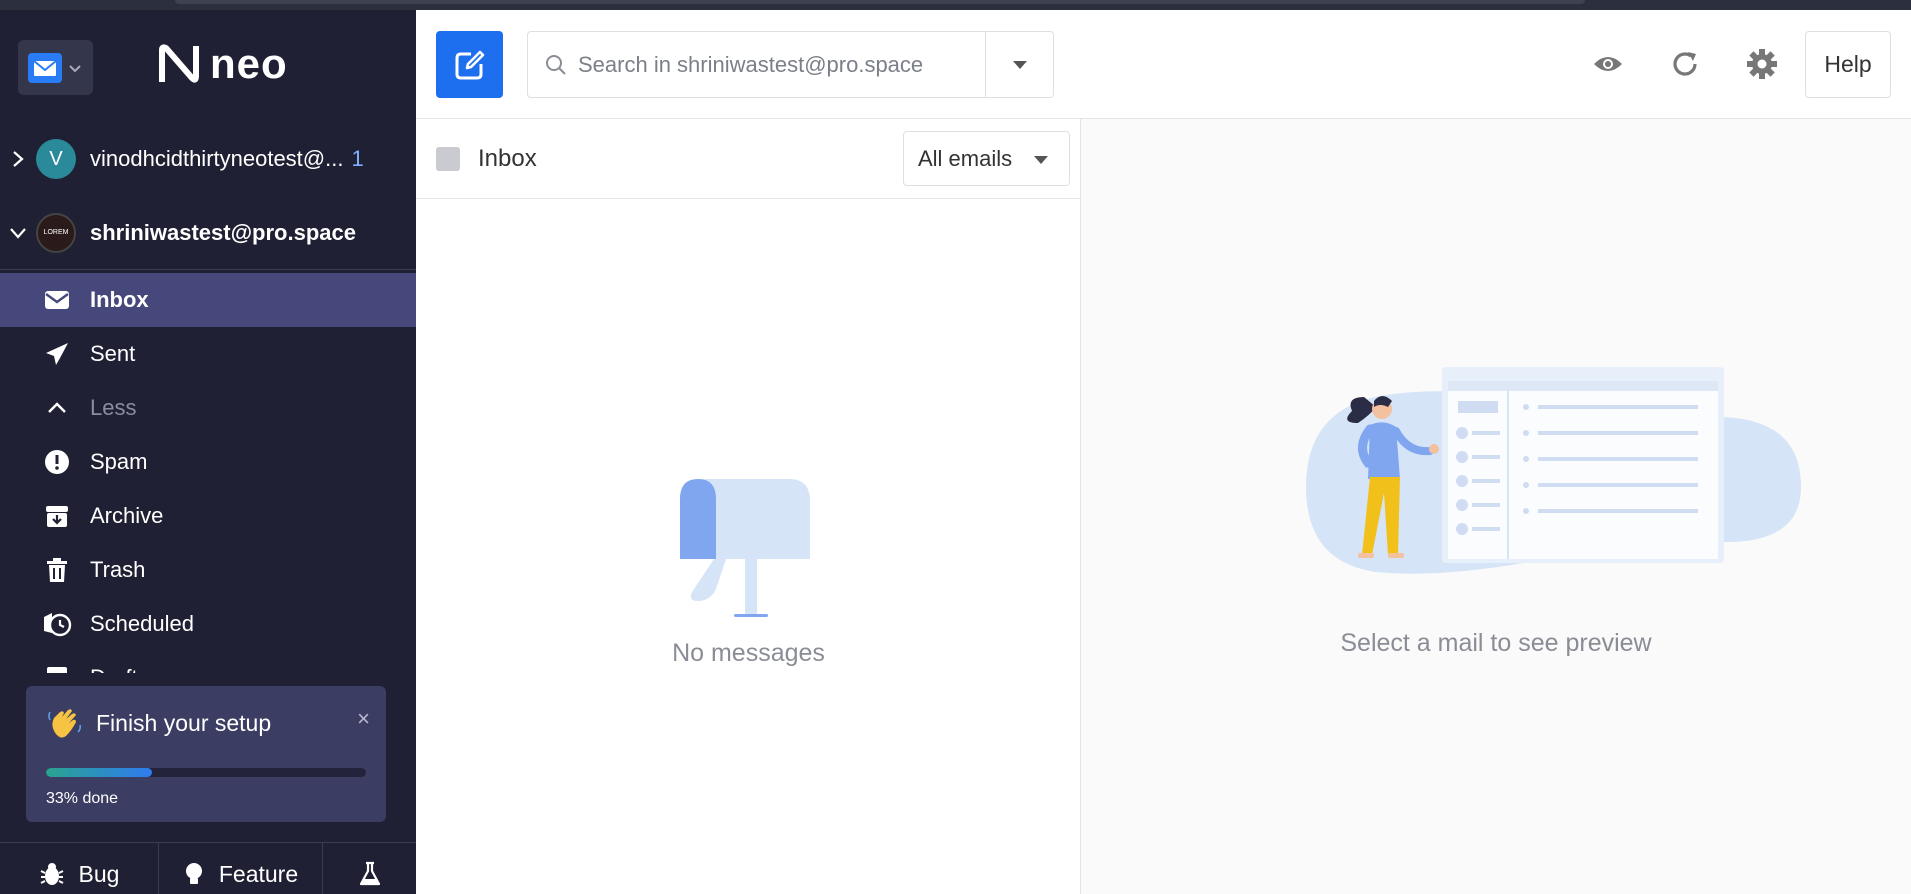 The height and width of the screenshot is (894, 1911). What do you see at coordinates (781, 65) in the screenshot?
I see `search-input: Search in shriniwastest@pro.space` at bounding box center [781, 65].